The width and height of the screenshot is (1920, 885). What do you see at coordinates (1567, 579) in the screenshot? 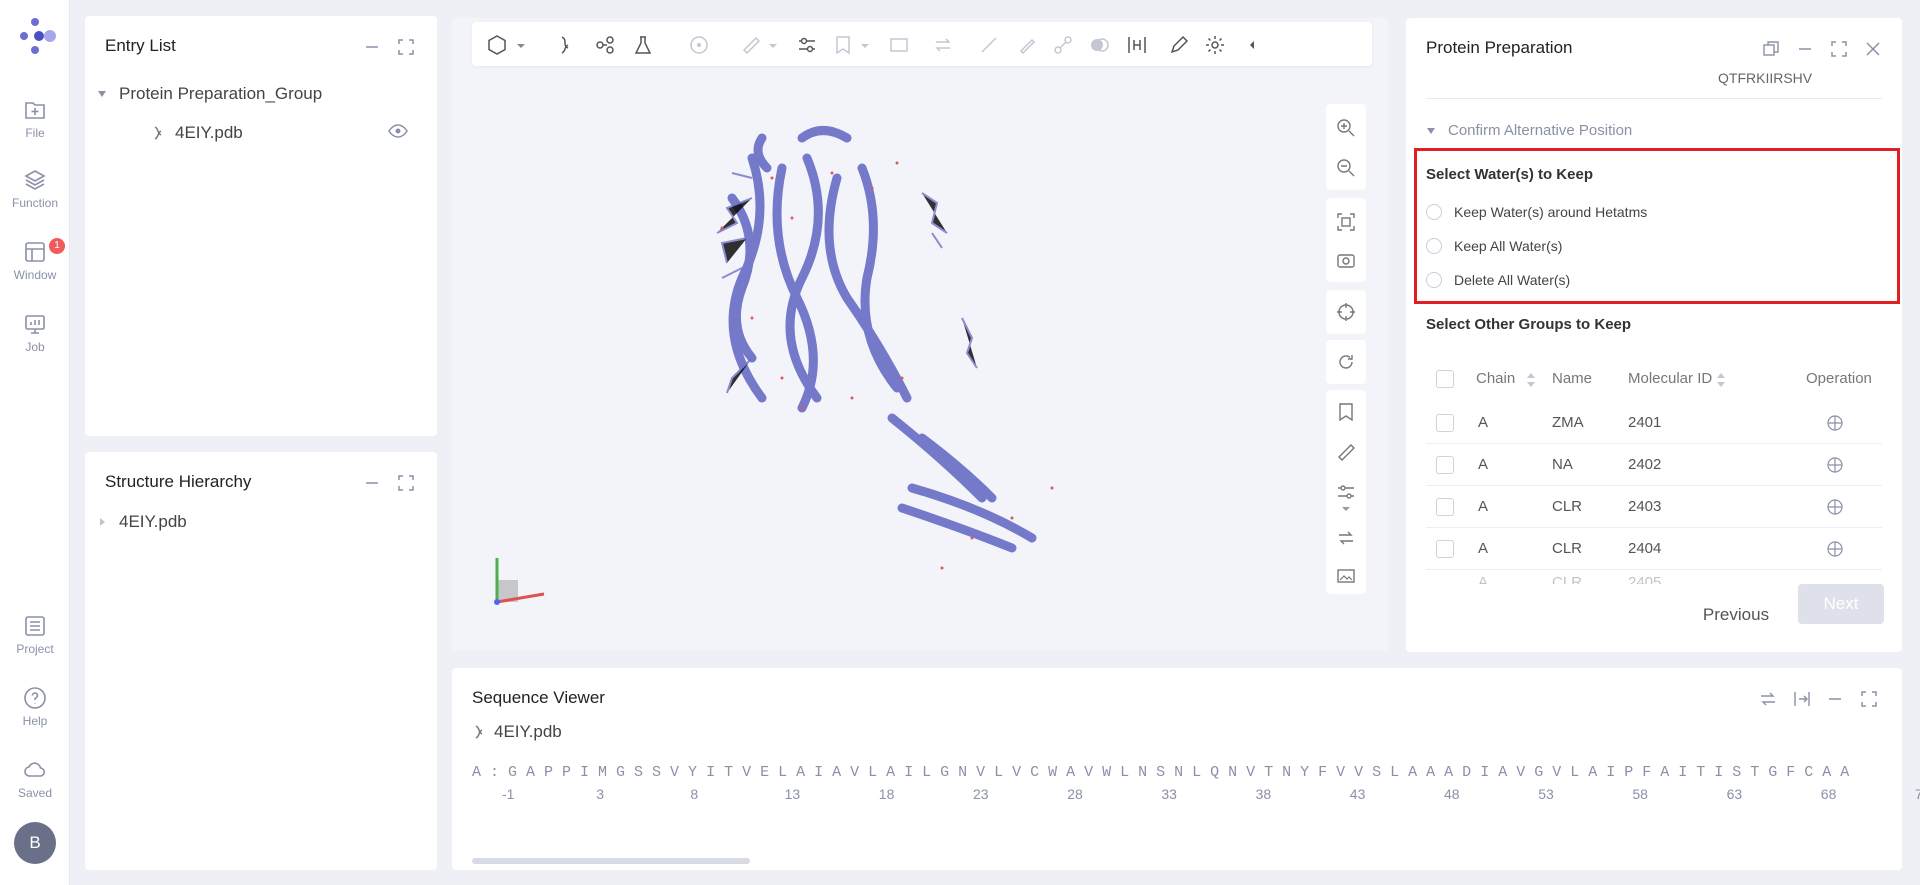
I see `row-name: CLR` at bounding box center [1567, 579].